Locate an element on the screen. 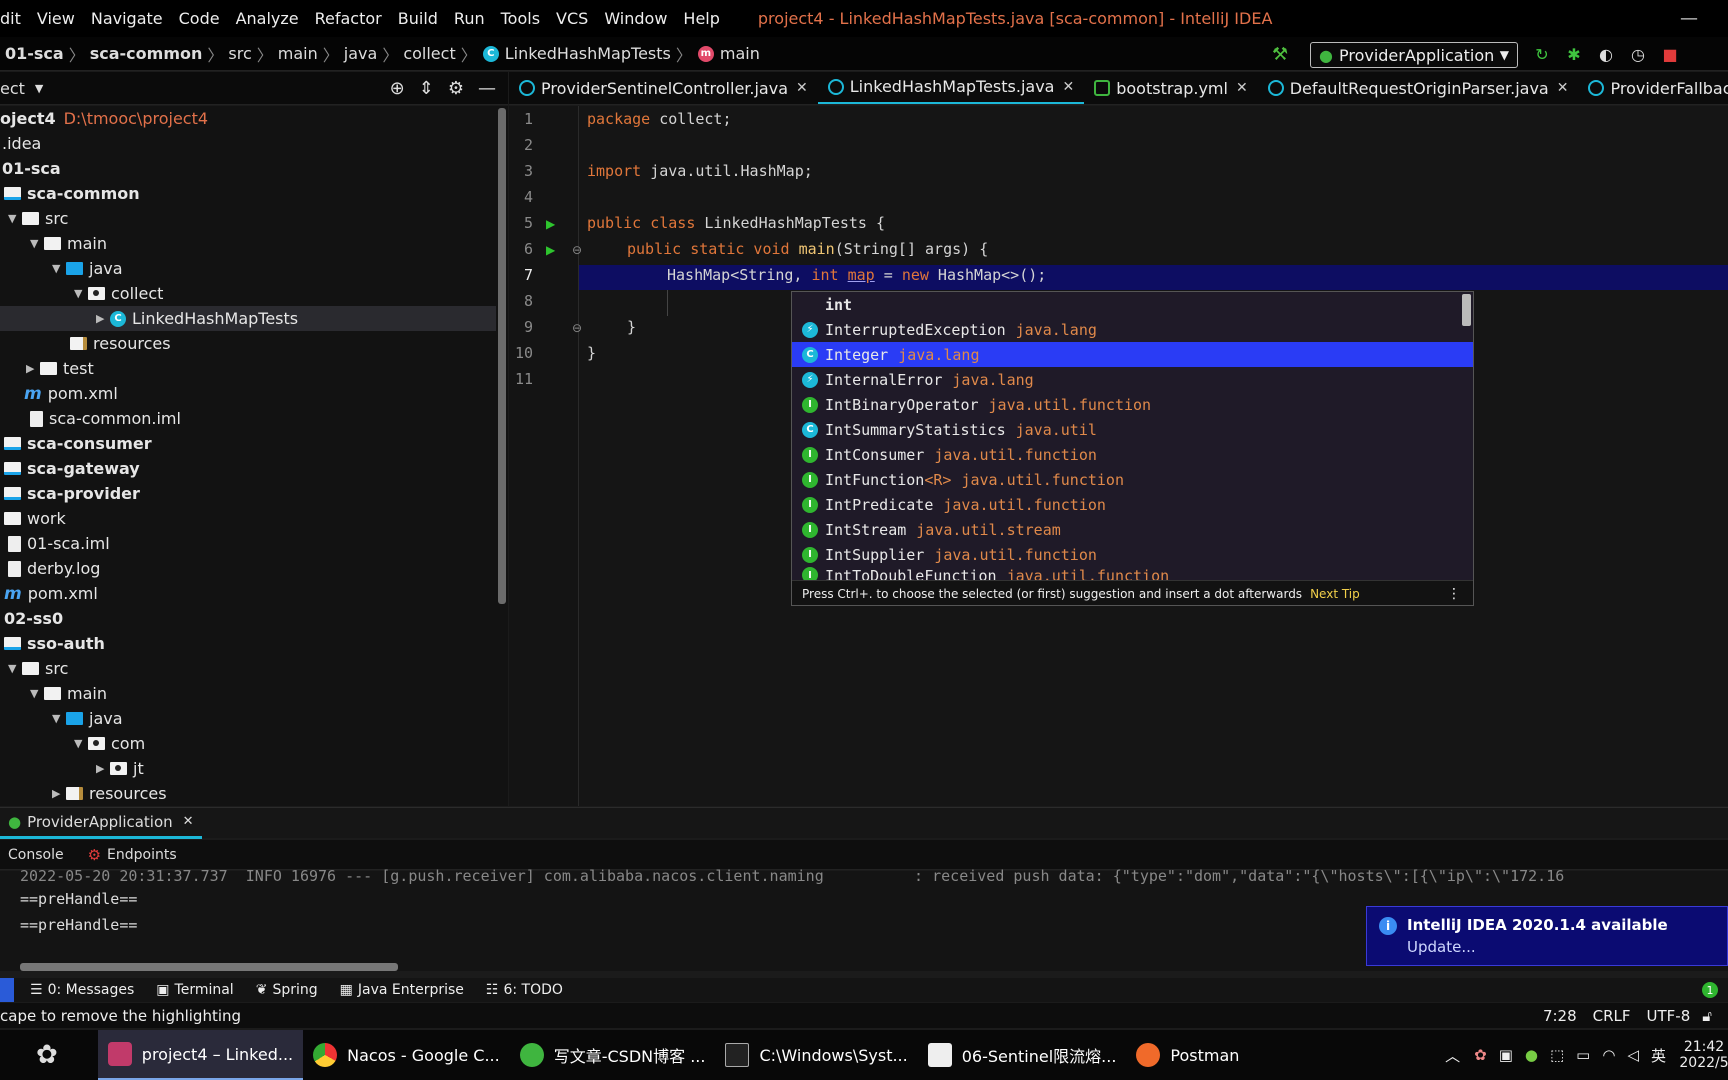 The height and width of the screenshot is (1080, 1728). gear-icon: ⚙ is located at coordinates (456, 88).